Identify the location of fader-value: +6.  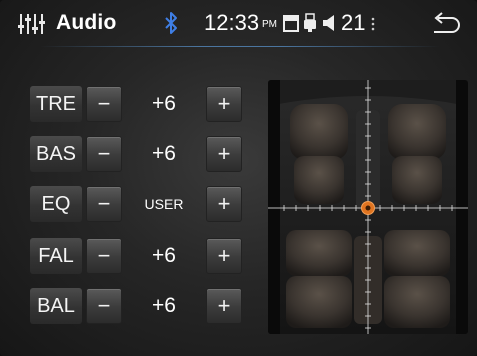
(164, 255).